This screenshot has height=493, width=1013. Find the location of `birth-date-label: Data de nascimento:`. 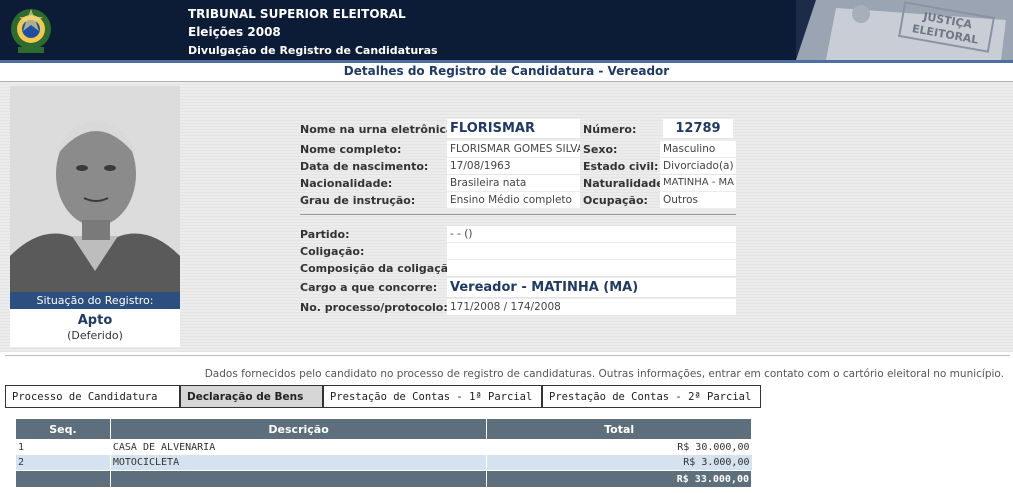

birth-date-label: Data de nascimento: is located at coordinates (364, 166).